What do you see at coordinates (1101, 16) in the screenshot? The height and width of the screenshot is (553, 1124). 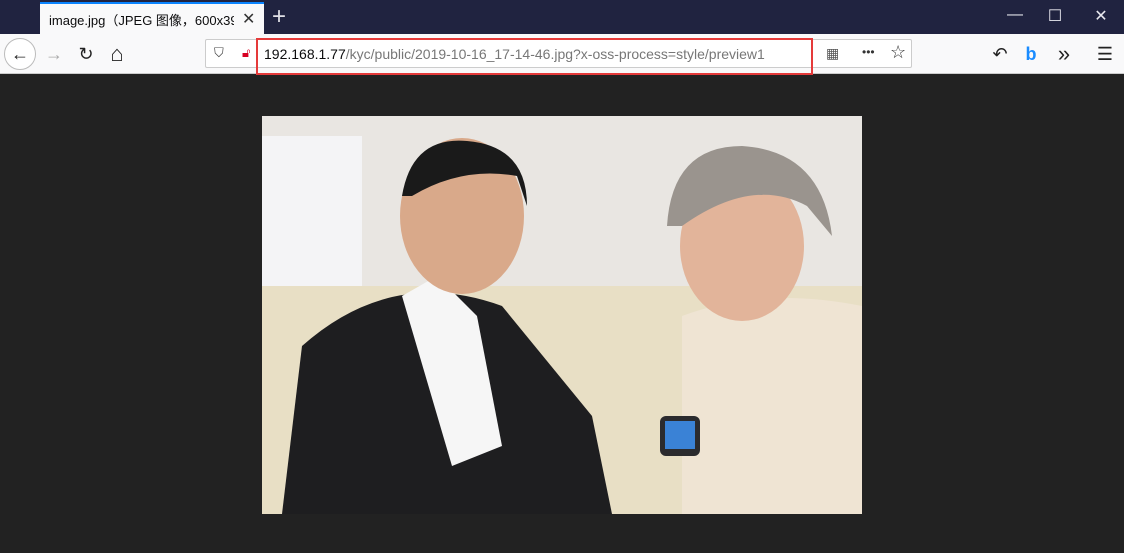 I see `close-window-button: ✕` at bounding box center [1101, 16].